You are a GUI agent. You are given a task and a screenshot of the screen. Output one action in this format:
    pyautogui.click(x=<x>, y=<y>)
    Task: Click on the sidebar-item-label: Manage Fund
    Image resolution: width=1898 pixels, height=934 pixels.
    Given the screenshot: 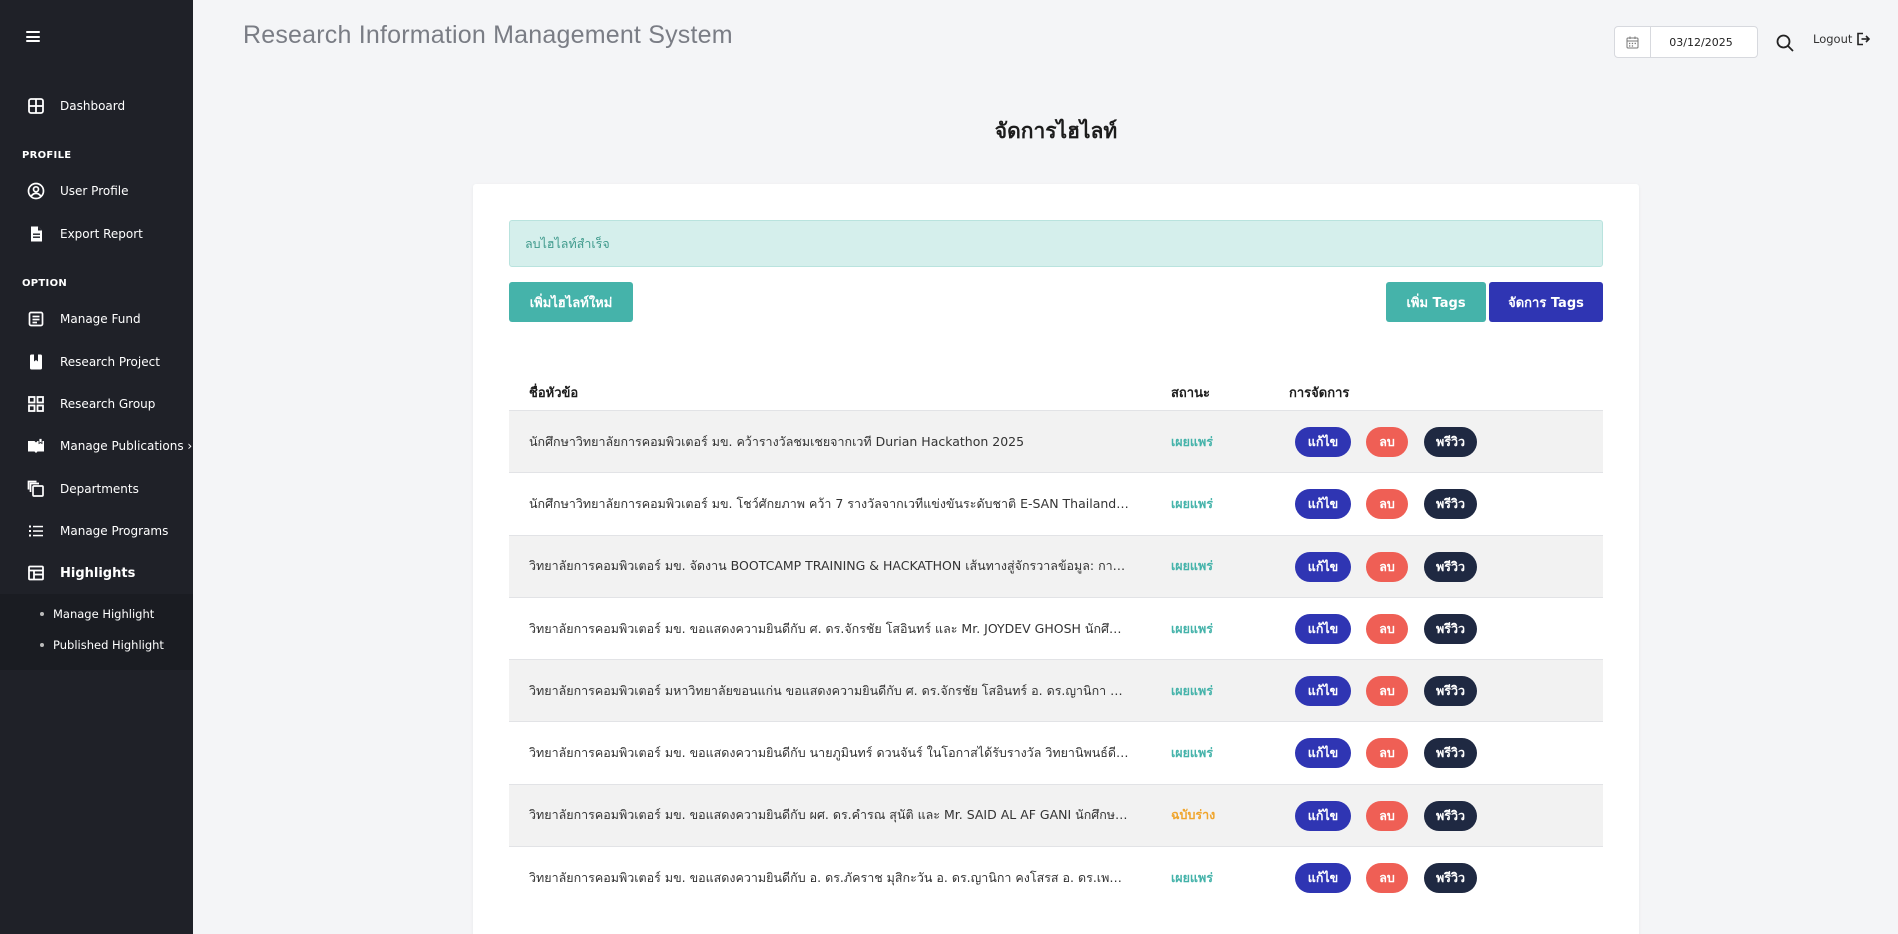 What is the action you would take?
    pyautogui.click(x=100, y=319)
    